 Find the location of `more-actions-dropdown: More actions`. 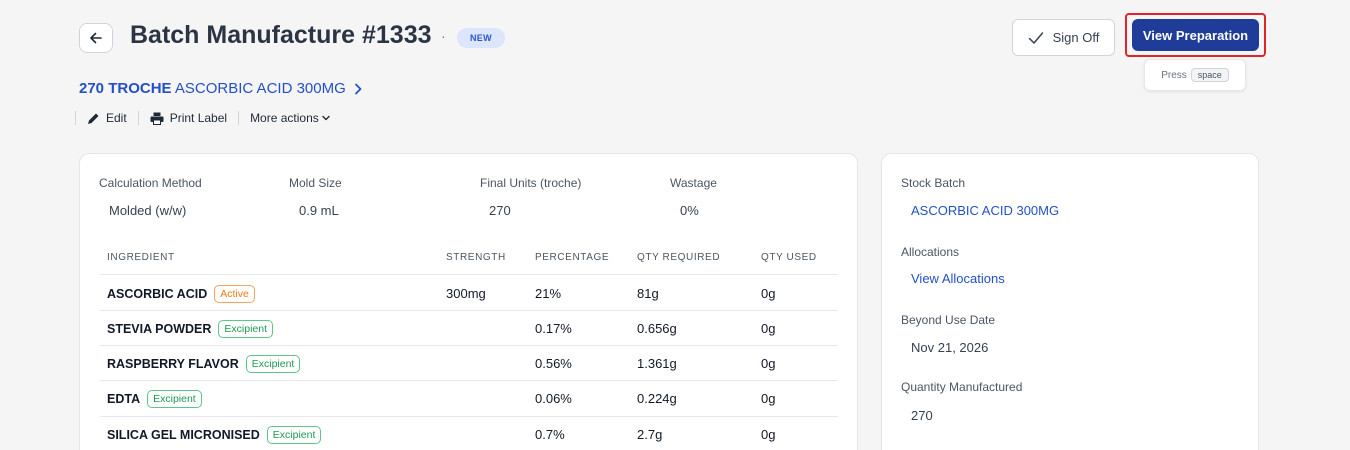

more-actions-dropdown: More actions is located at coordinates (290, 118).